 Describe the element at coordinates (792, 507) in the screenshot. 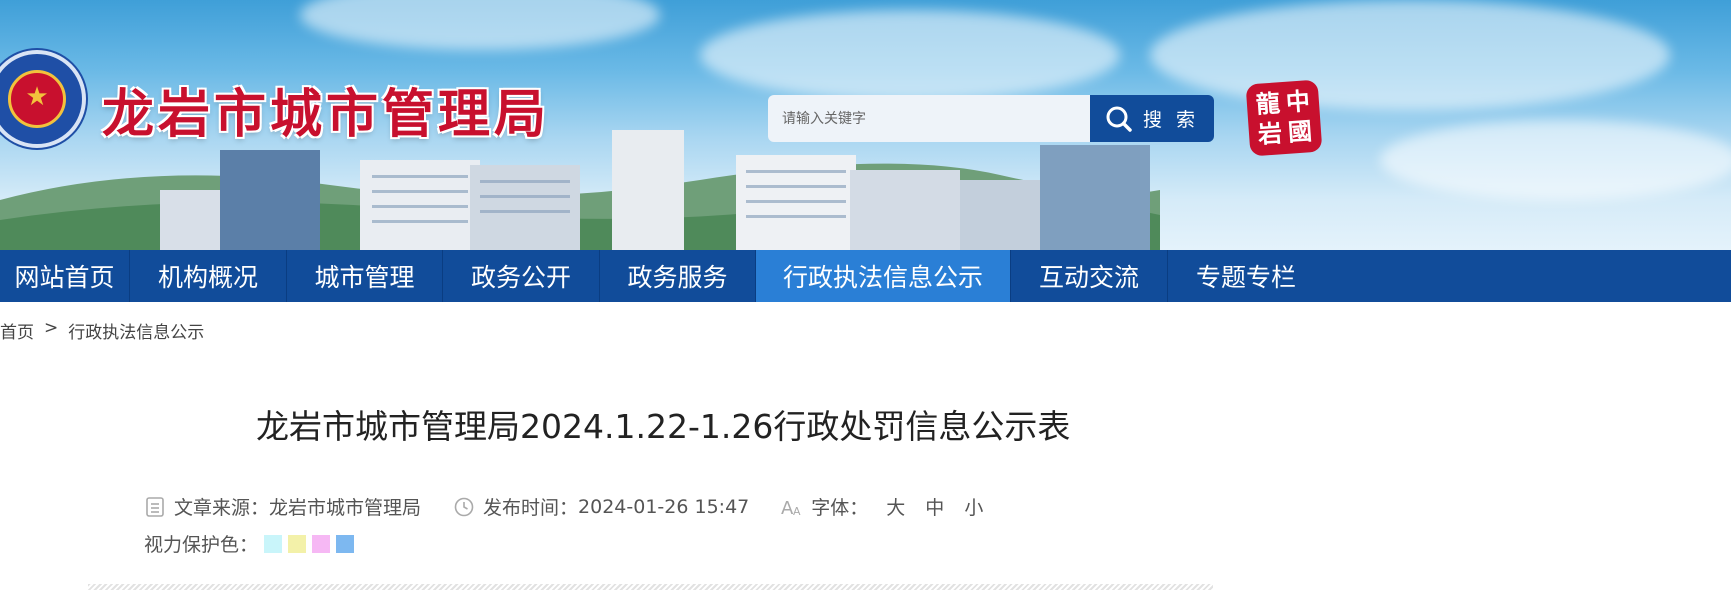

I see `font-size-icon: AA` at that location.